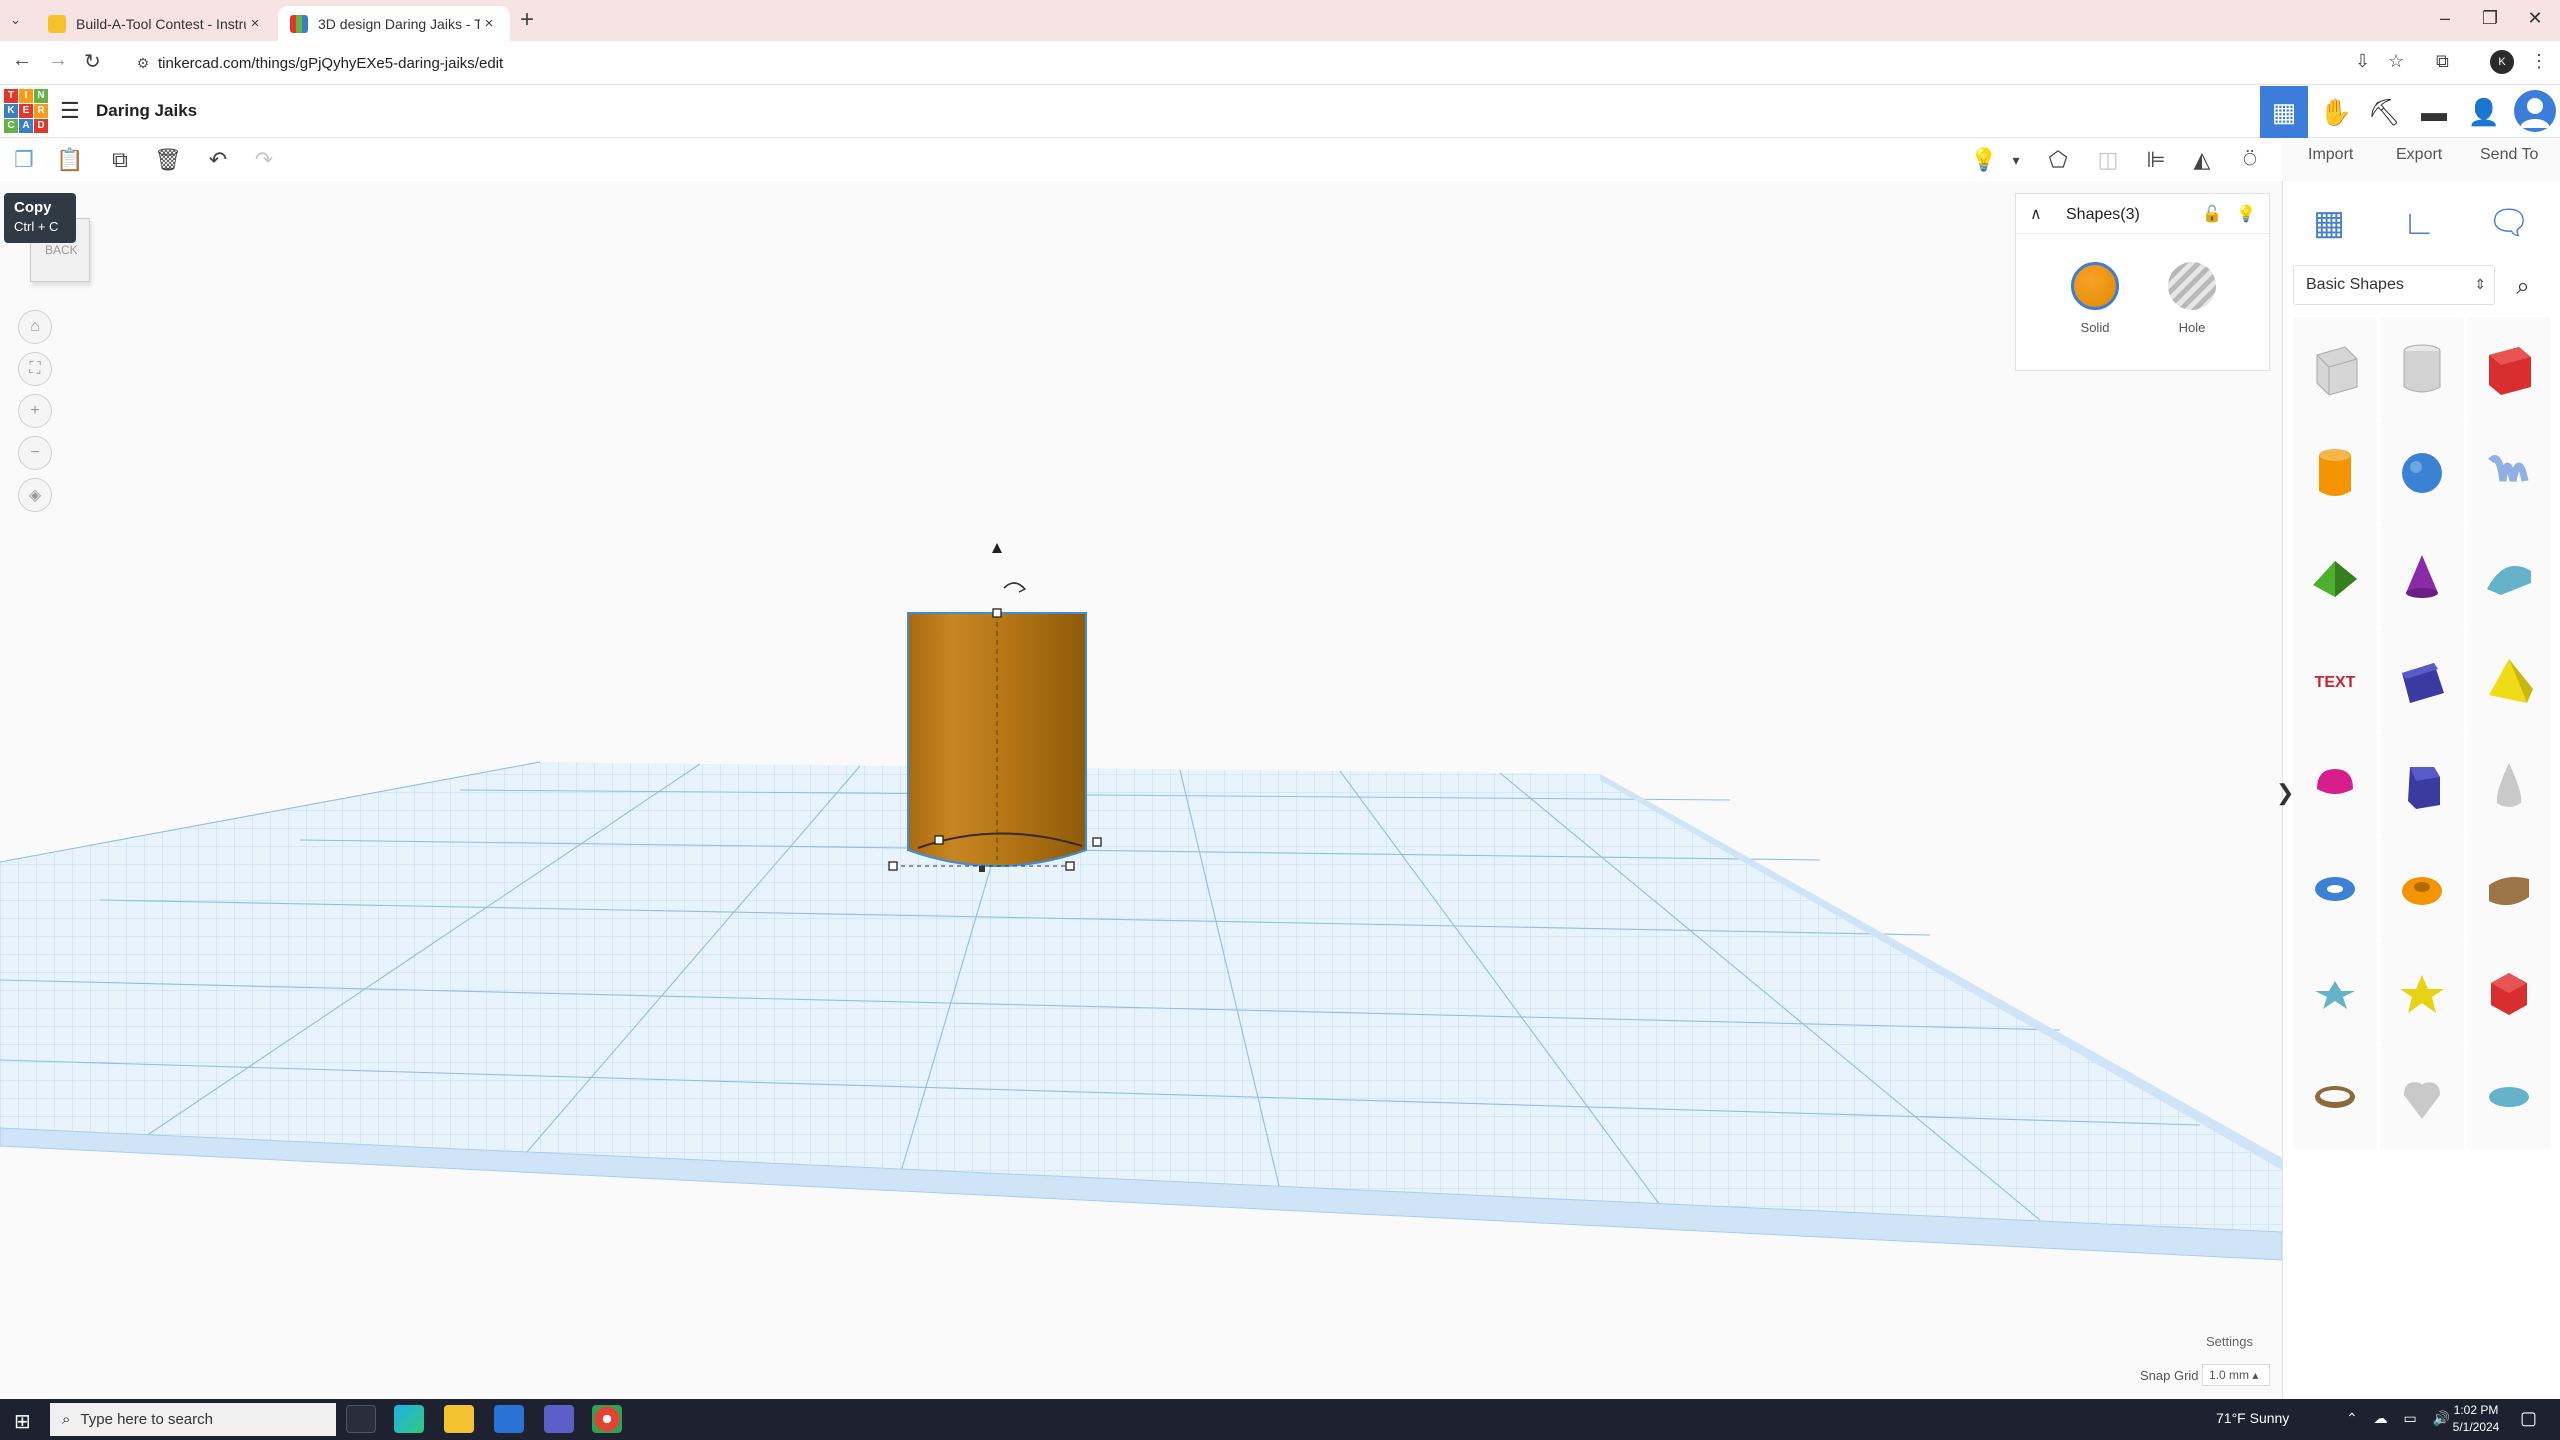 The width and height of the screenshot is (2560, 1440). I want to click on redo-icon: ↷, so click(264, 160).